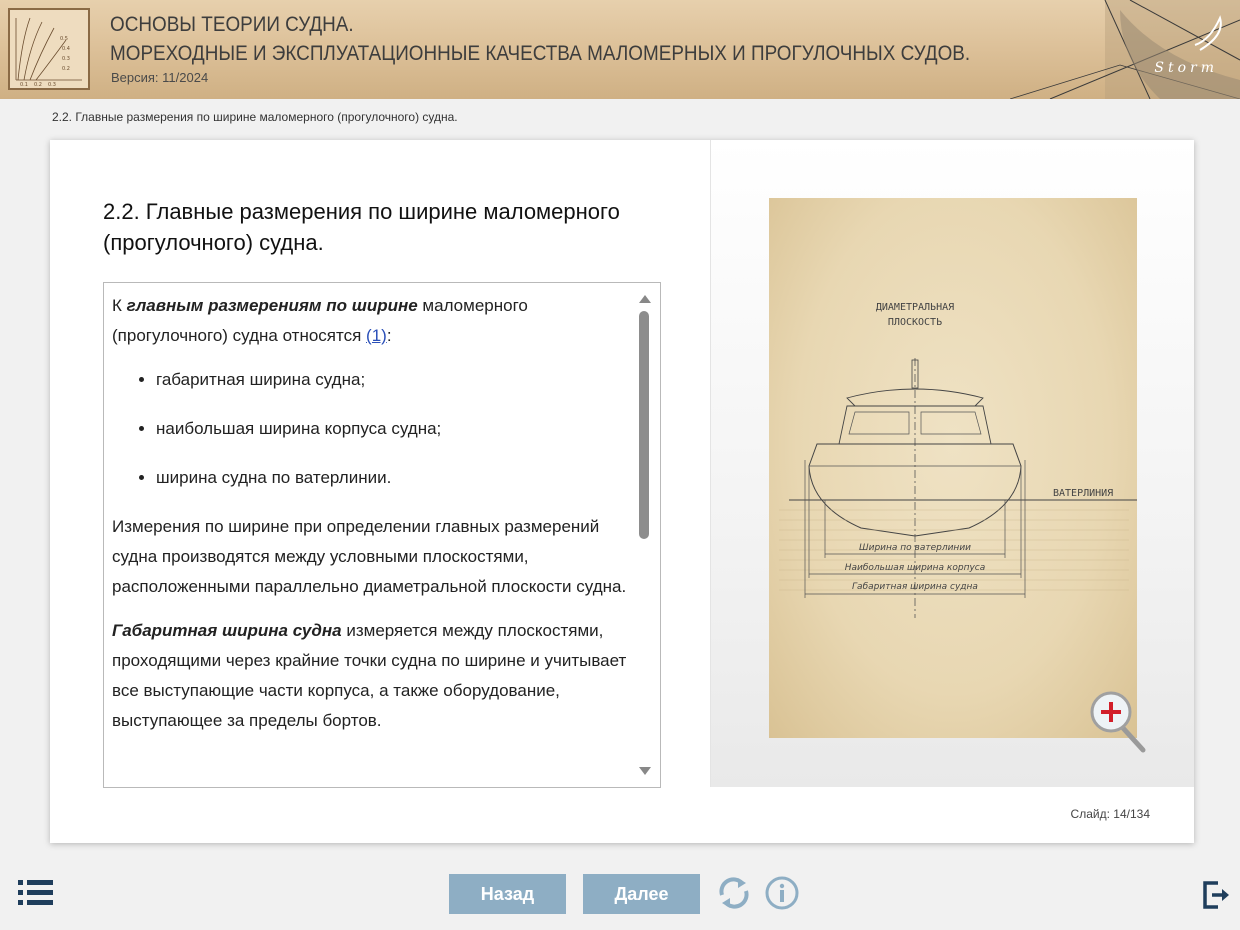 This screenshot has width=1240, height=930. What do you see at coordinates (227, 630) in the screenshot?
I see `overall-width-term: Габаритная ширина судна` at bounding box center [227, 630].